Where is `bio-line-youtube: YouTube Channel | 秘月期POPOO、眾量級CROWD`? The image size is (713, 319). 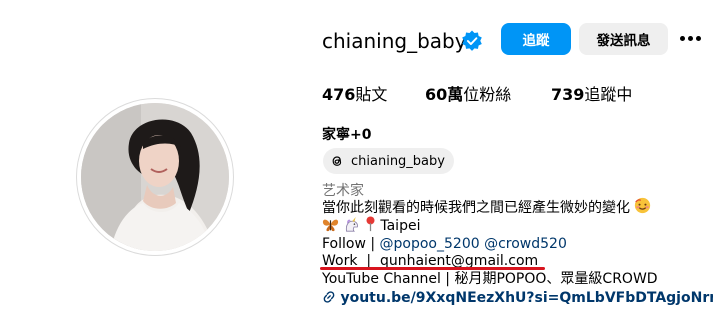
bio-line-youtube: YouTube Channel | 秘月期POPOO、眾量級CROWD is located at coordinates (490, 279).